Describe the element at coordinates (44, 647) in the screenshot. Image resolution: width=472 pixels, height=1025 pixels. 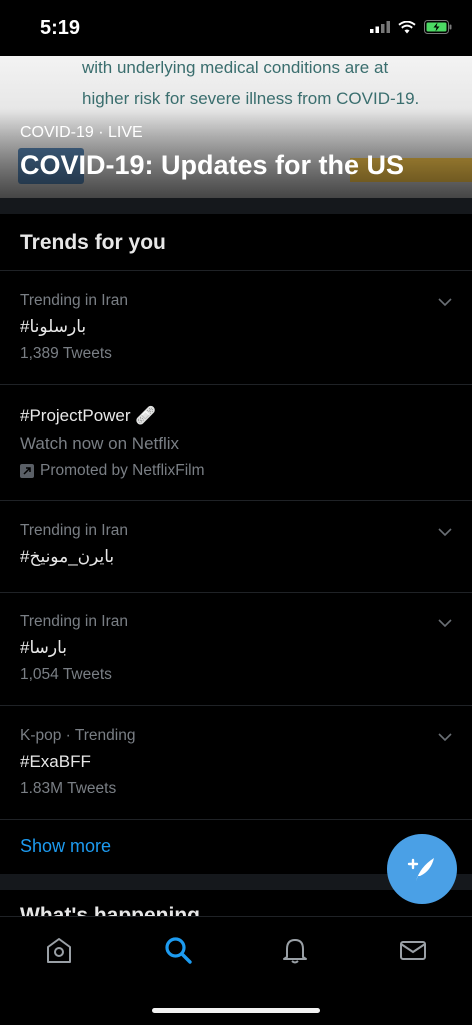
I see `trend-name: #بارسا` at that location.